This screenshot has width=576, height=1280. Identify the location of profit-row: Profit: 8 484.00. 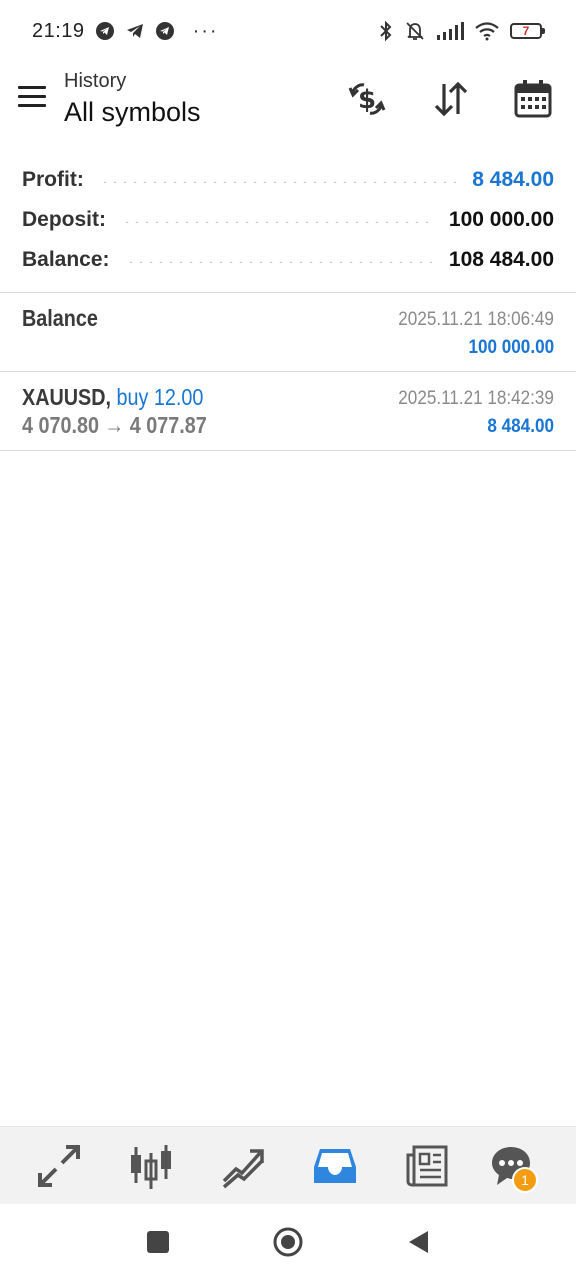
(288, 180).